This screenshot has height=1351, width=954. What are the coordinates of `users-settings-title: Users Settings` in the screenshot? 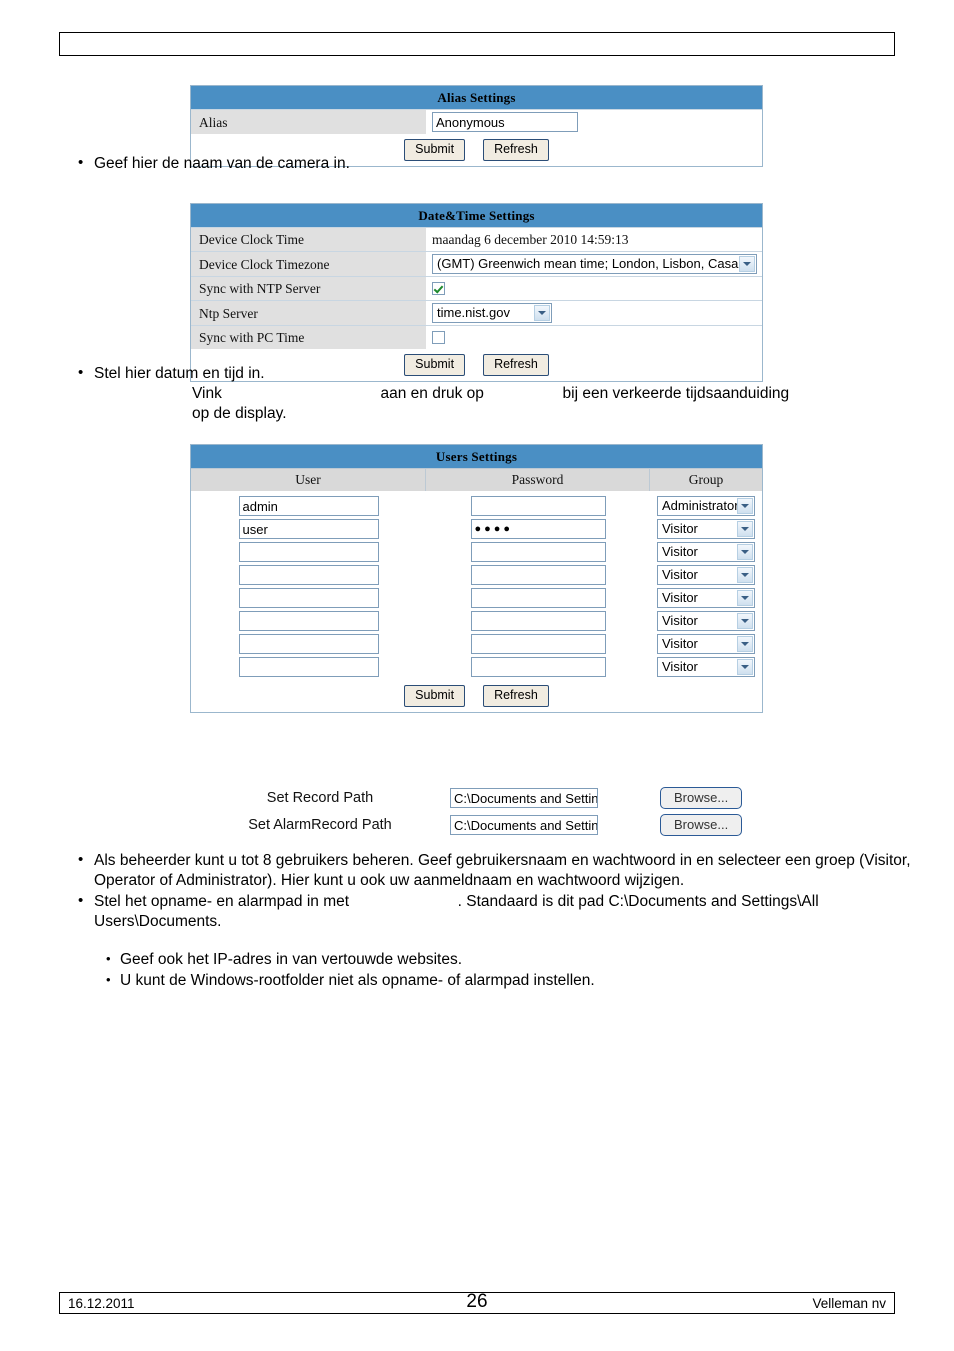 It's located at (476, 456).